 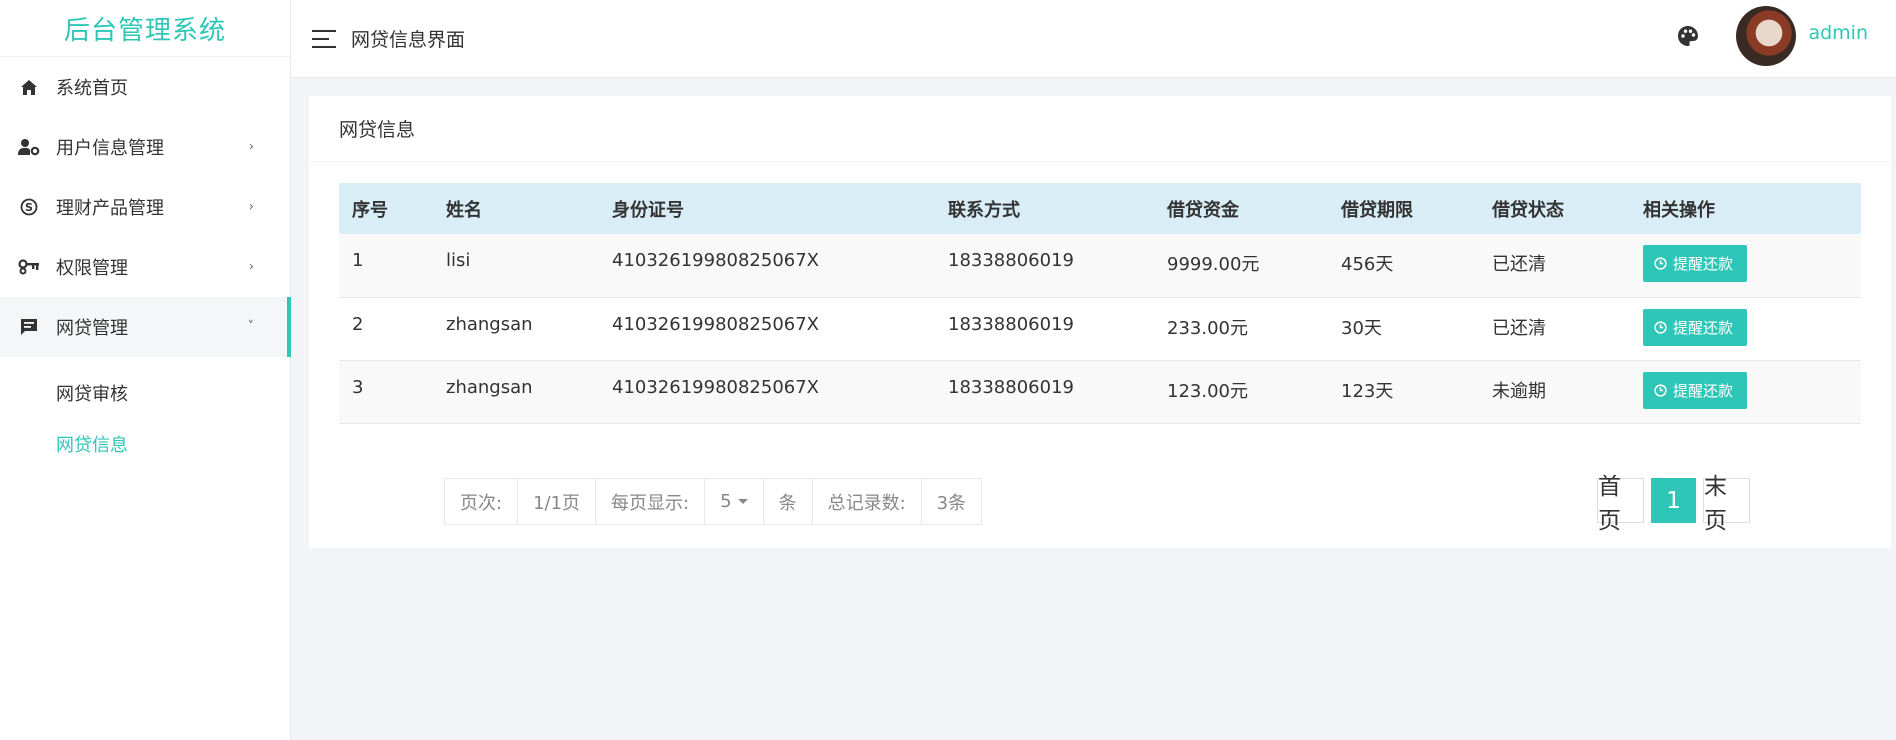 What do you see at coordinates (1838, 33) in the screenshot?
I see `username: admin` at bounding box center [1838, 33].